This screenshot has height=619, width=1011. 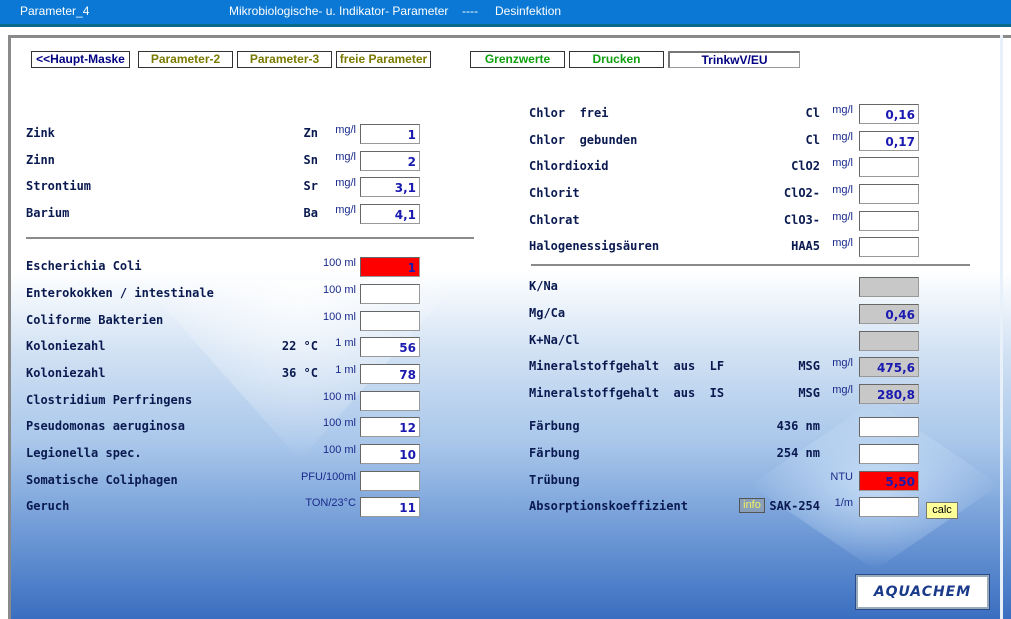 What do you see at coordinates (390, 507) in the screenshot?
I see `value-field: 11` at bounding box center [390, 507].